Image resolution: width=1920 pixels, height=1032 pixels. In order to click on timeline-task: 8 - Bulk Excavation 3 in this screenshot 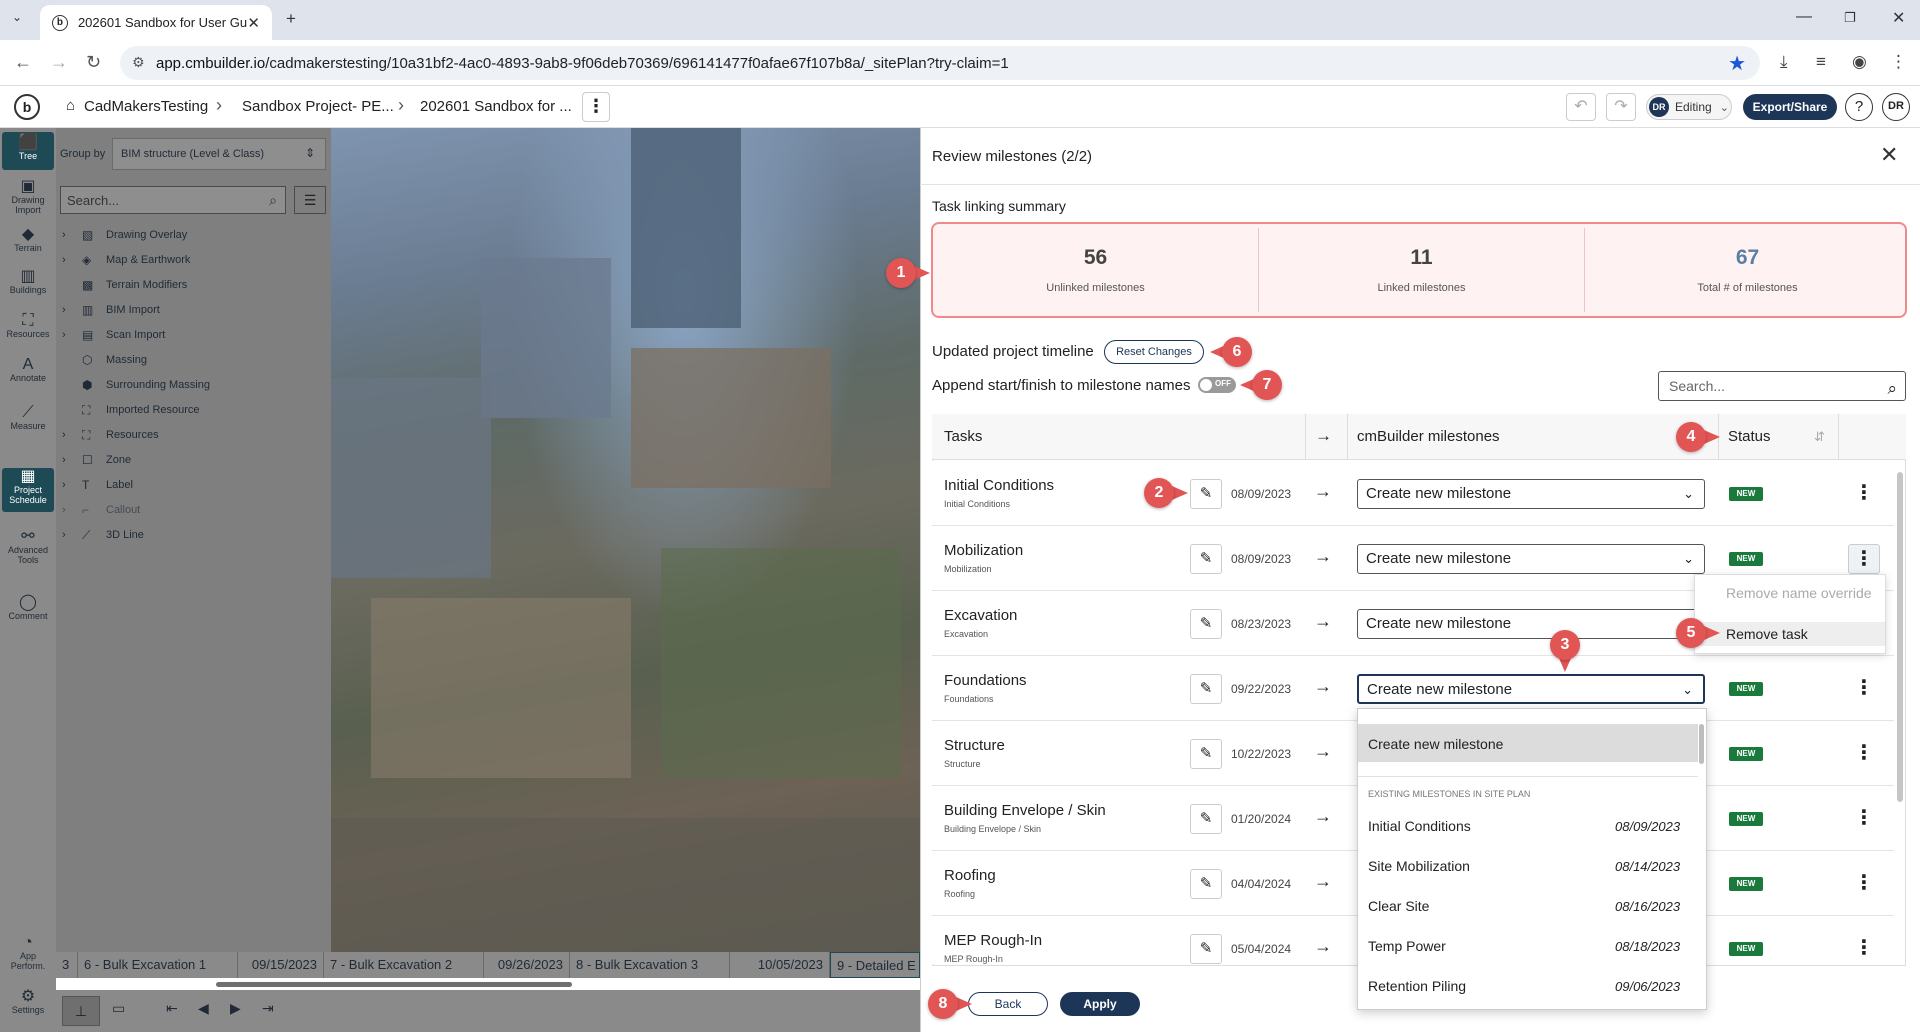, I will do `click(650, 965)`.